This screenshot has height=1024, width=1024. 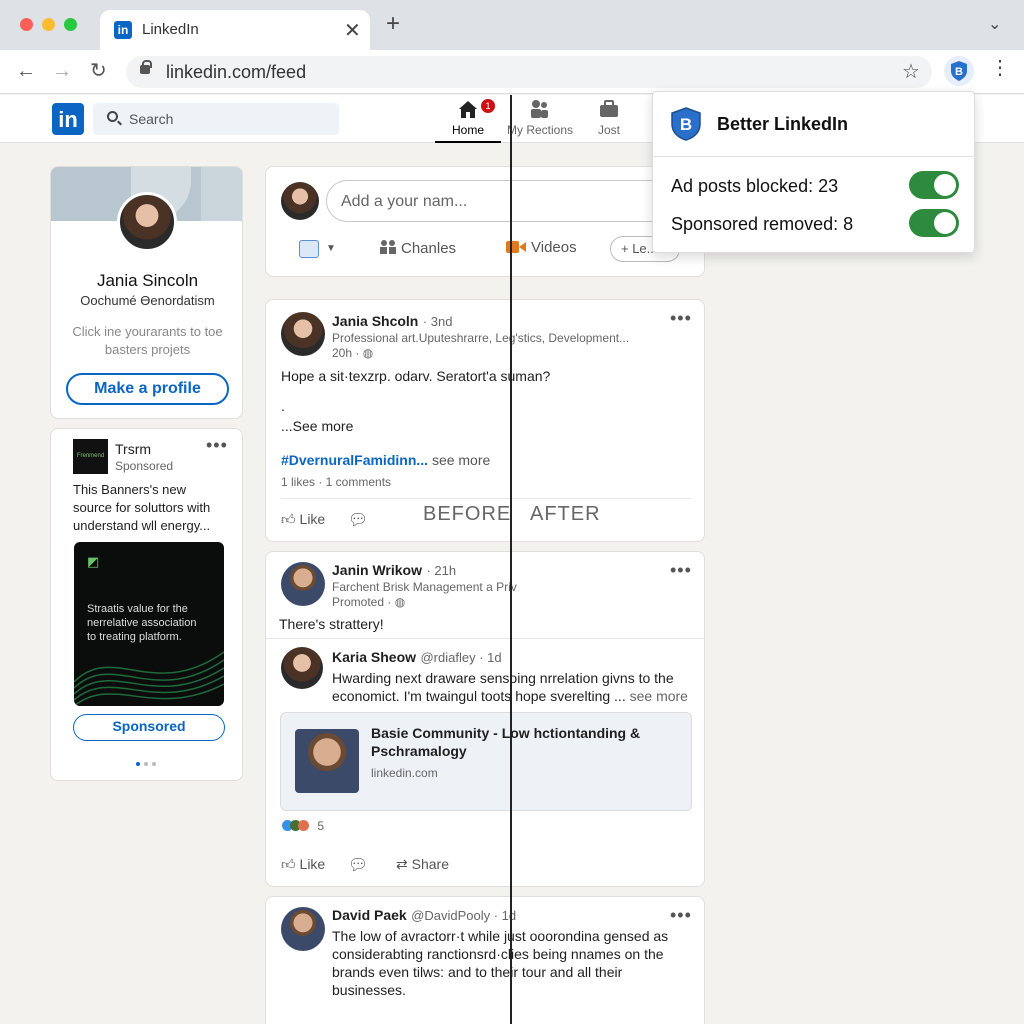 What do you see at coordinates (142, 507) in the screenshot?
I see `ad-text-line2: source for soluttors with` at bounding box center [142, 507].